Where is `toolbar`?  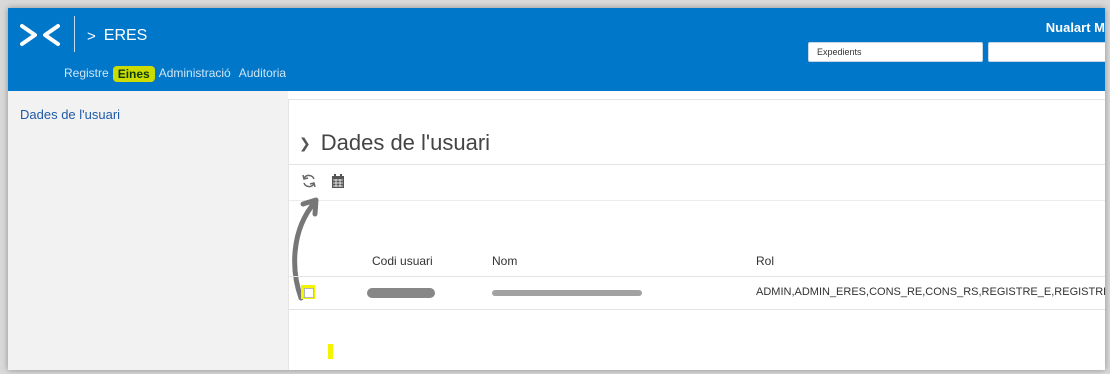
toolbar is located at coordinates (323, 181).